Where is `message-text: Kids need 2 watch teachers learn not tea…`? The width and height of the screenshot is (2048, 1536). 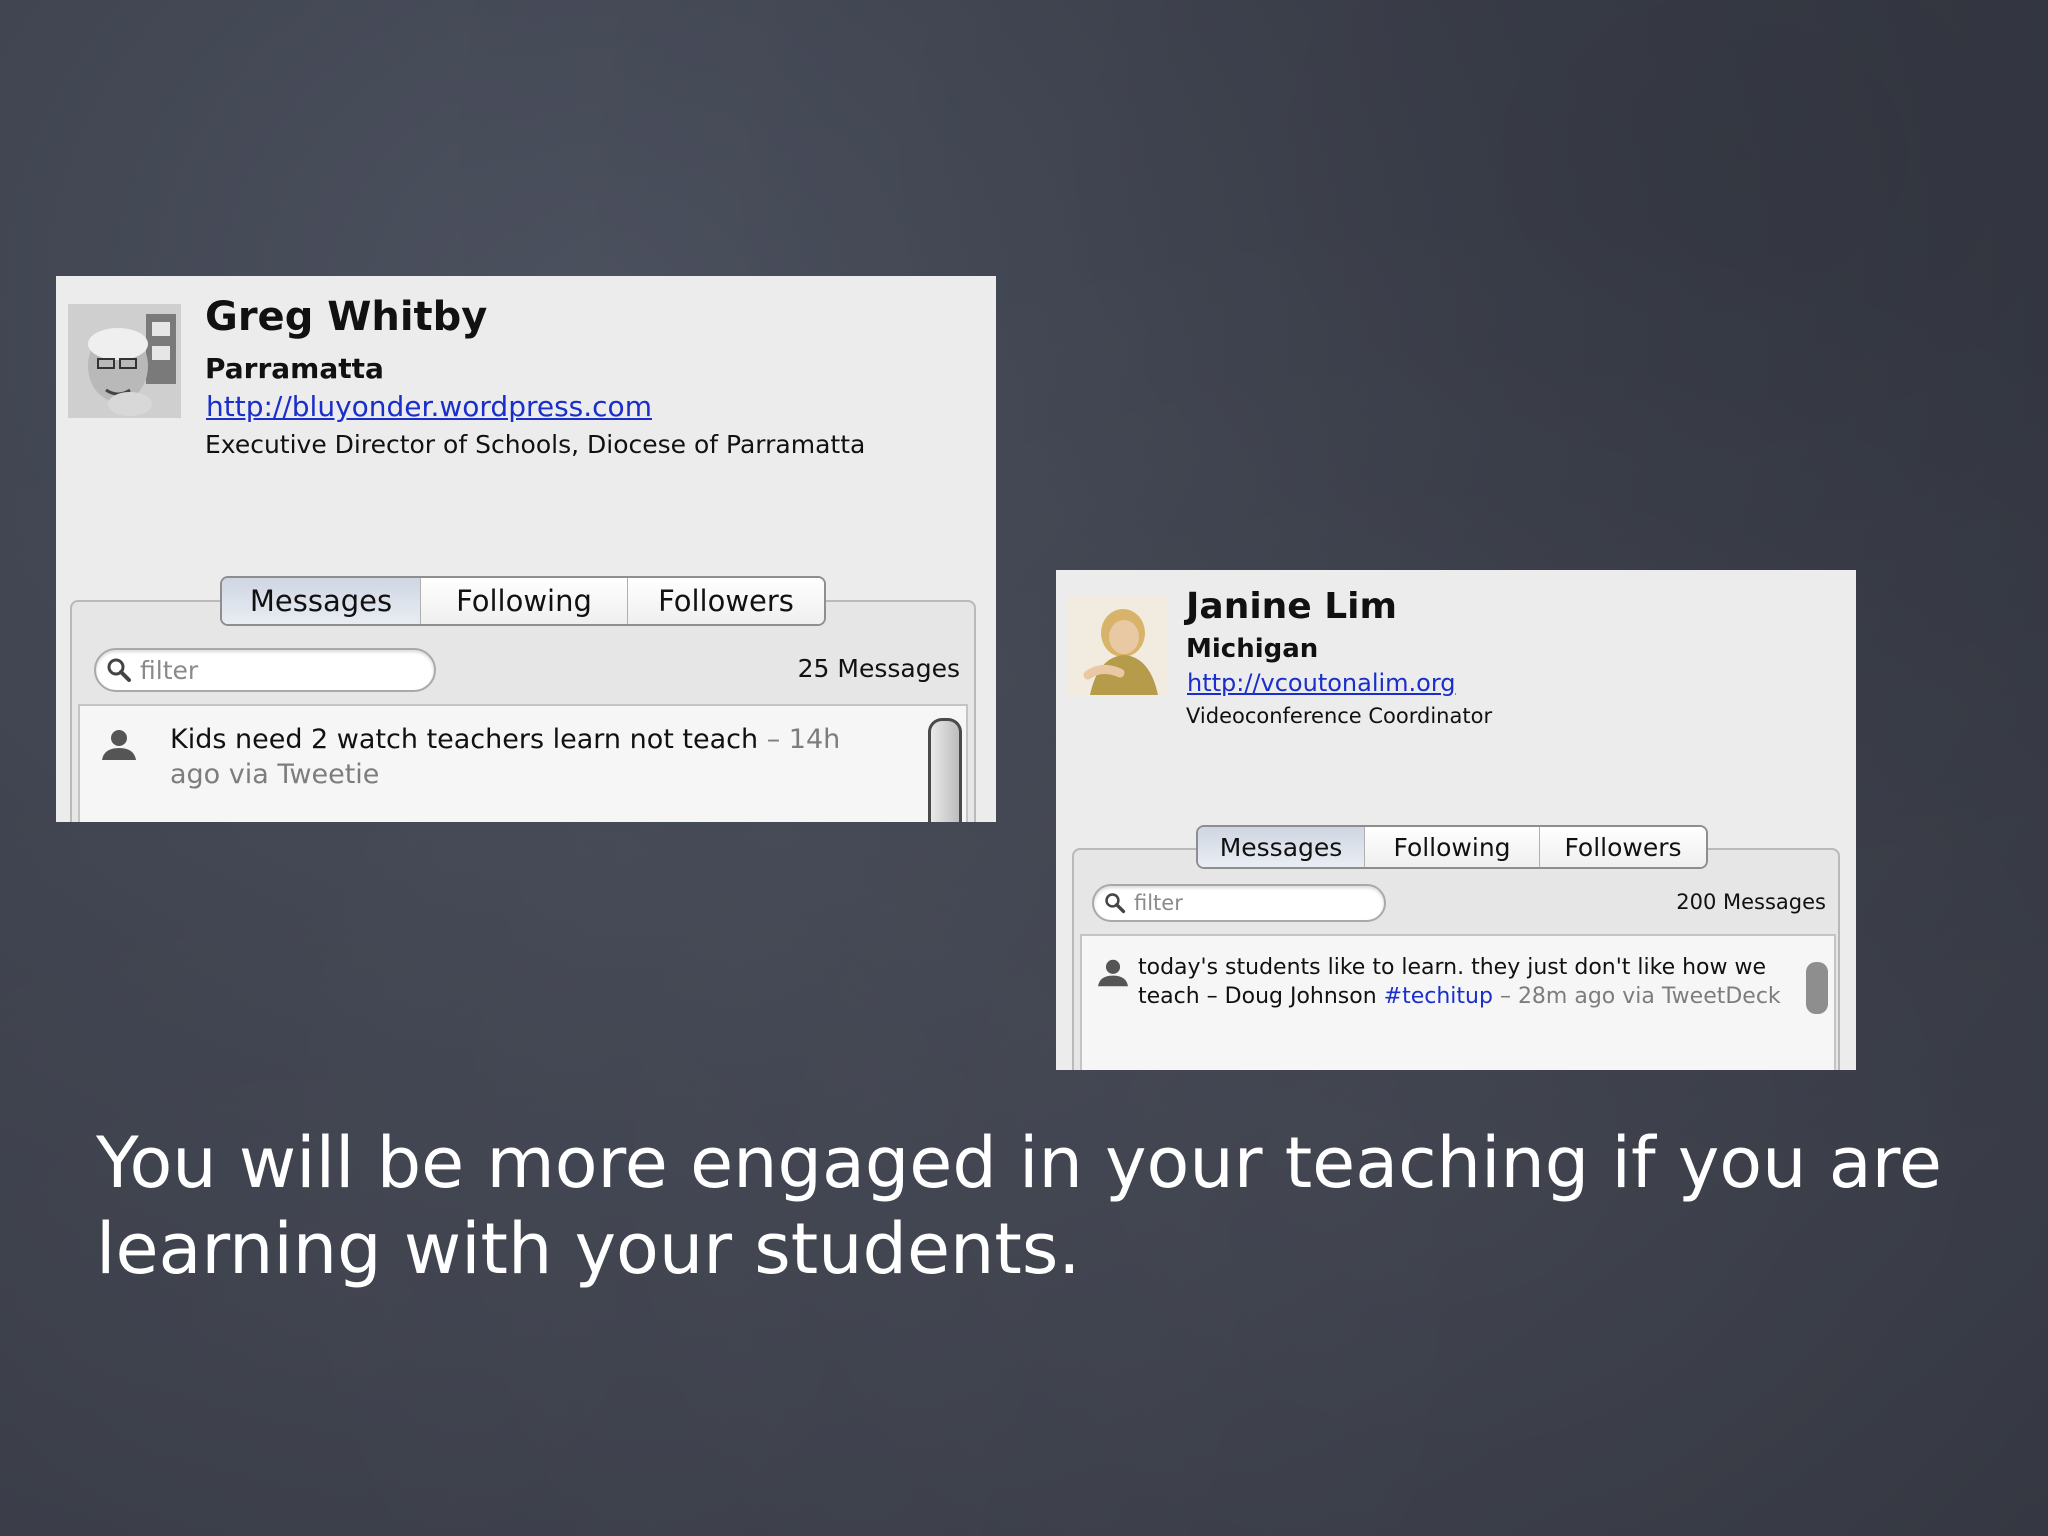
message-text: Kids need 2 watch teachers learn not tea… is located at coordinates (464, 739).